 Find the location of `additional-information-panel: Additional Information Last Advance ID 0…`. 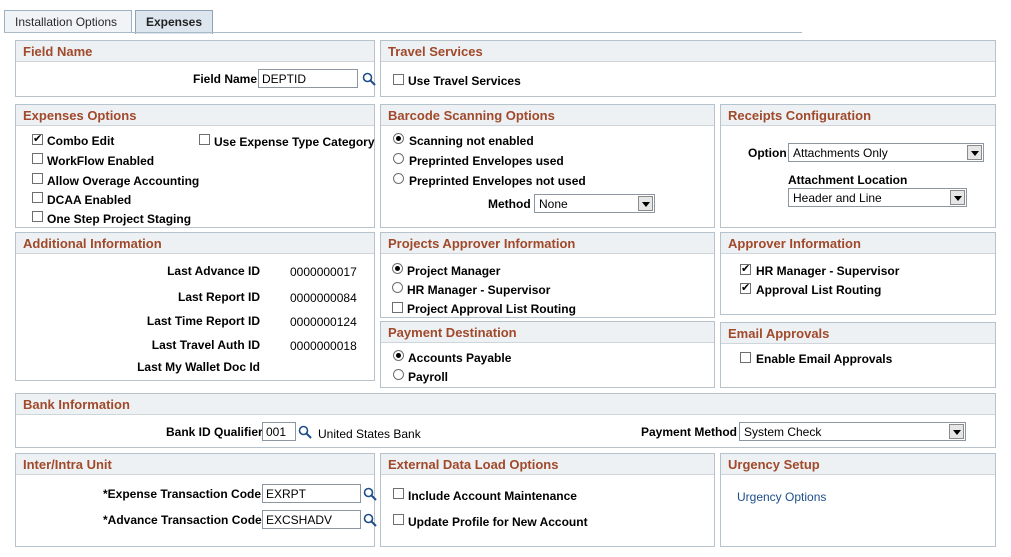

additional-information-panel: Additional Information Last Advance ID 0… is located at coordinates (195, 306).